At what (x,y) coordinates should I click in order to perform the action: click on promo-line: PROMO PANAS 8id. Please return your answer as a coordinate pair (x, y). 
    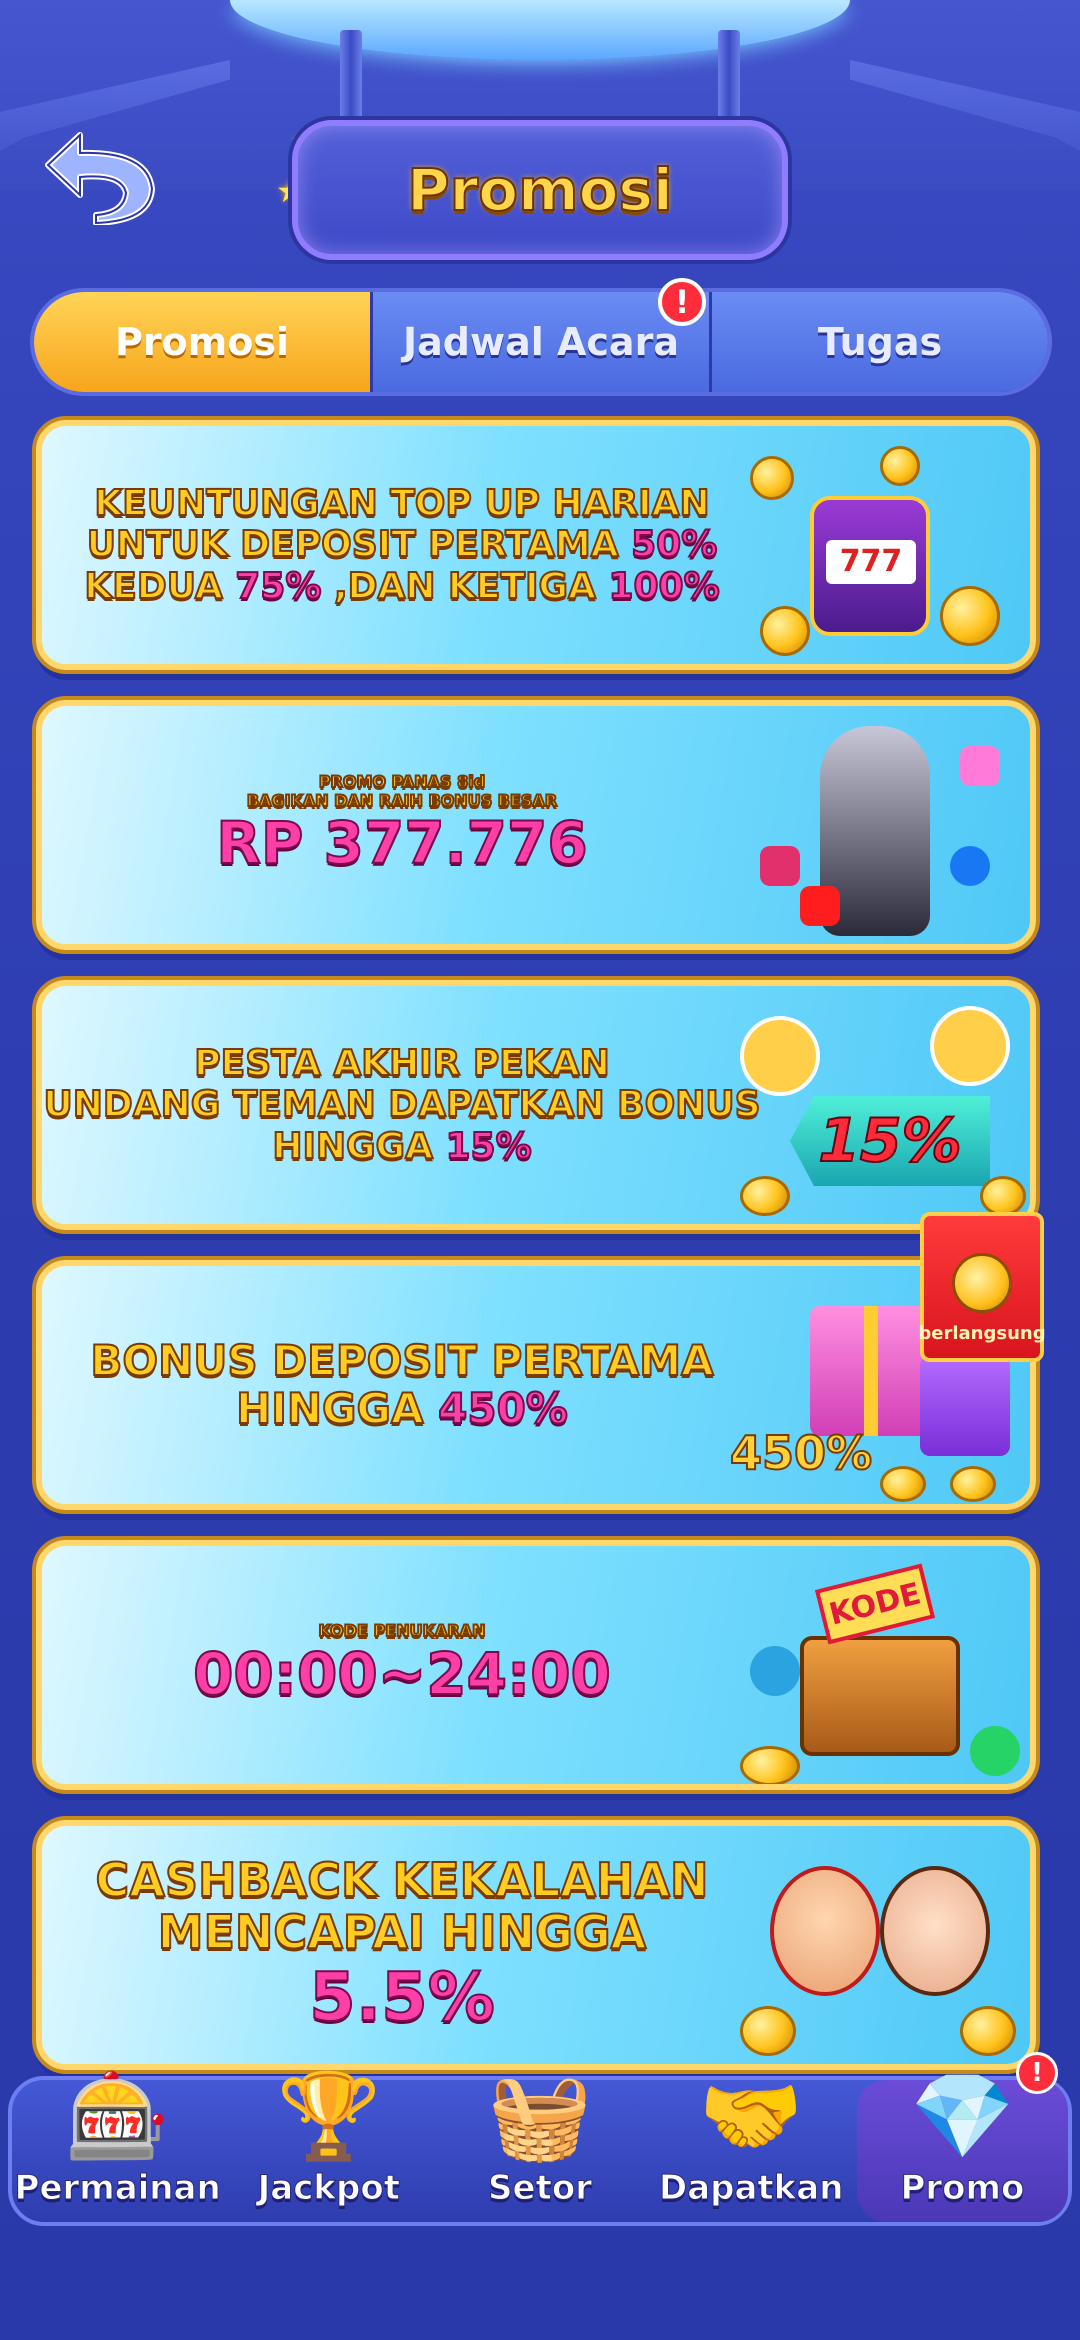
    Looking at the image, I should click on (402, 782).